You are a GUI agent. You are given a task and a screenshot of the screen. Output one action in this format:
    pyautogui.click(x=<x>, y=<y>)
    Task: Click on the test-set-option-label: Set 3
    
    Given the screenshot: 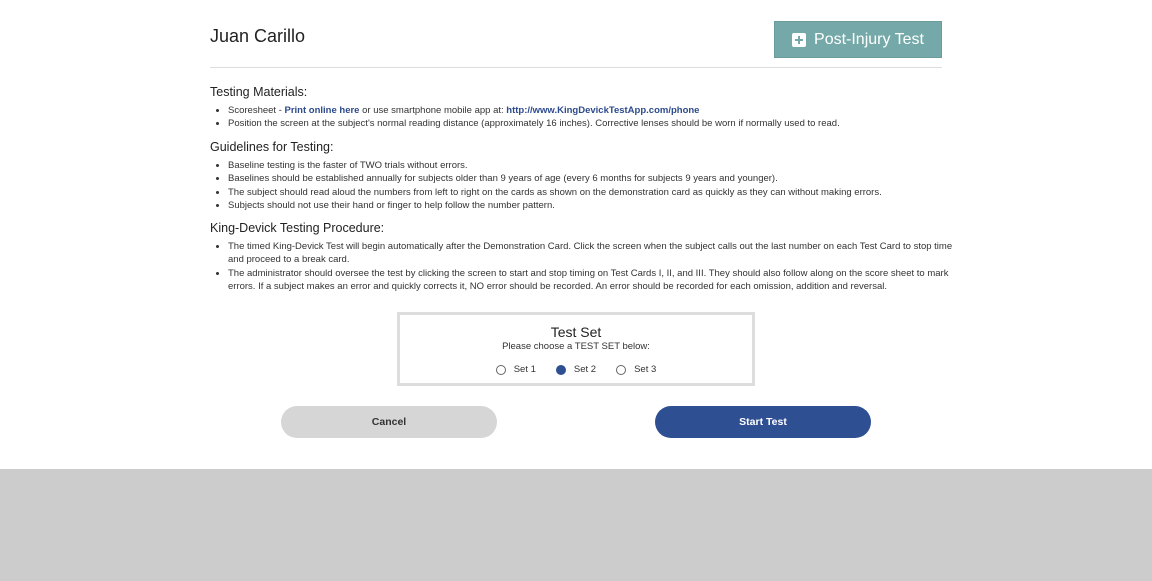 What is the action you would take?
    pyautogui.click(x=645, y=369)
    